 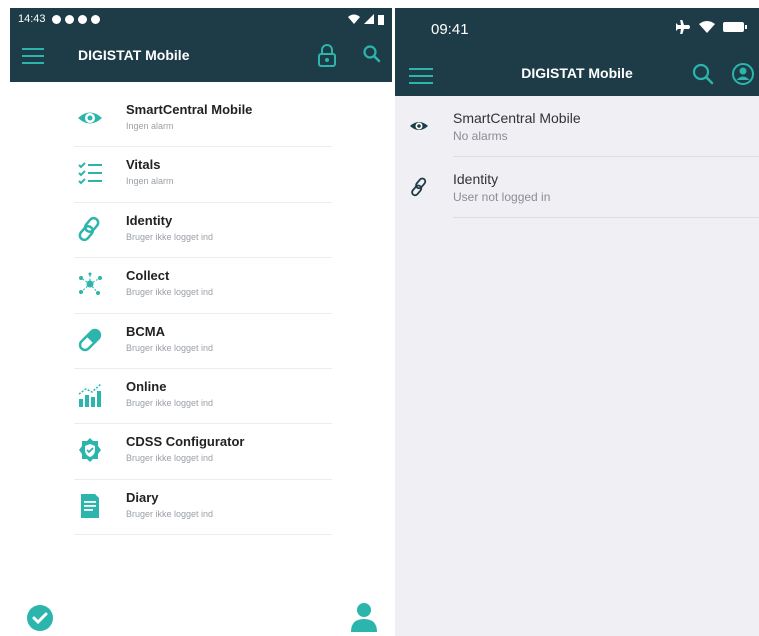 What do you see at coordinates (577, 31) in the screenshot?
I see `ios-status-bar: 09:41` at bounding box center [577, 31].